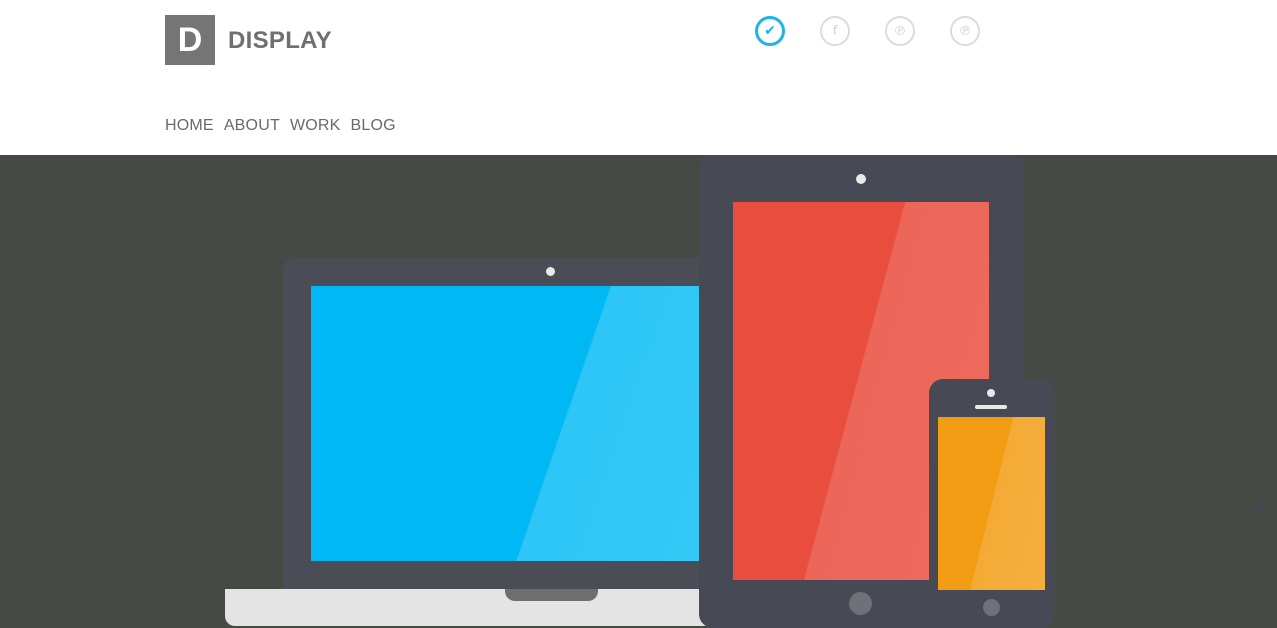 This screenshot has height=628, width=1277. What do you see at coordinates (991, 607) in the screenshot?
I see `phone-home-button` at bounding box center [991, 607].